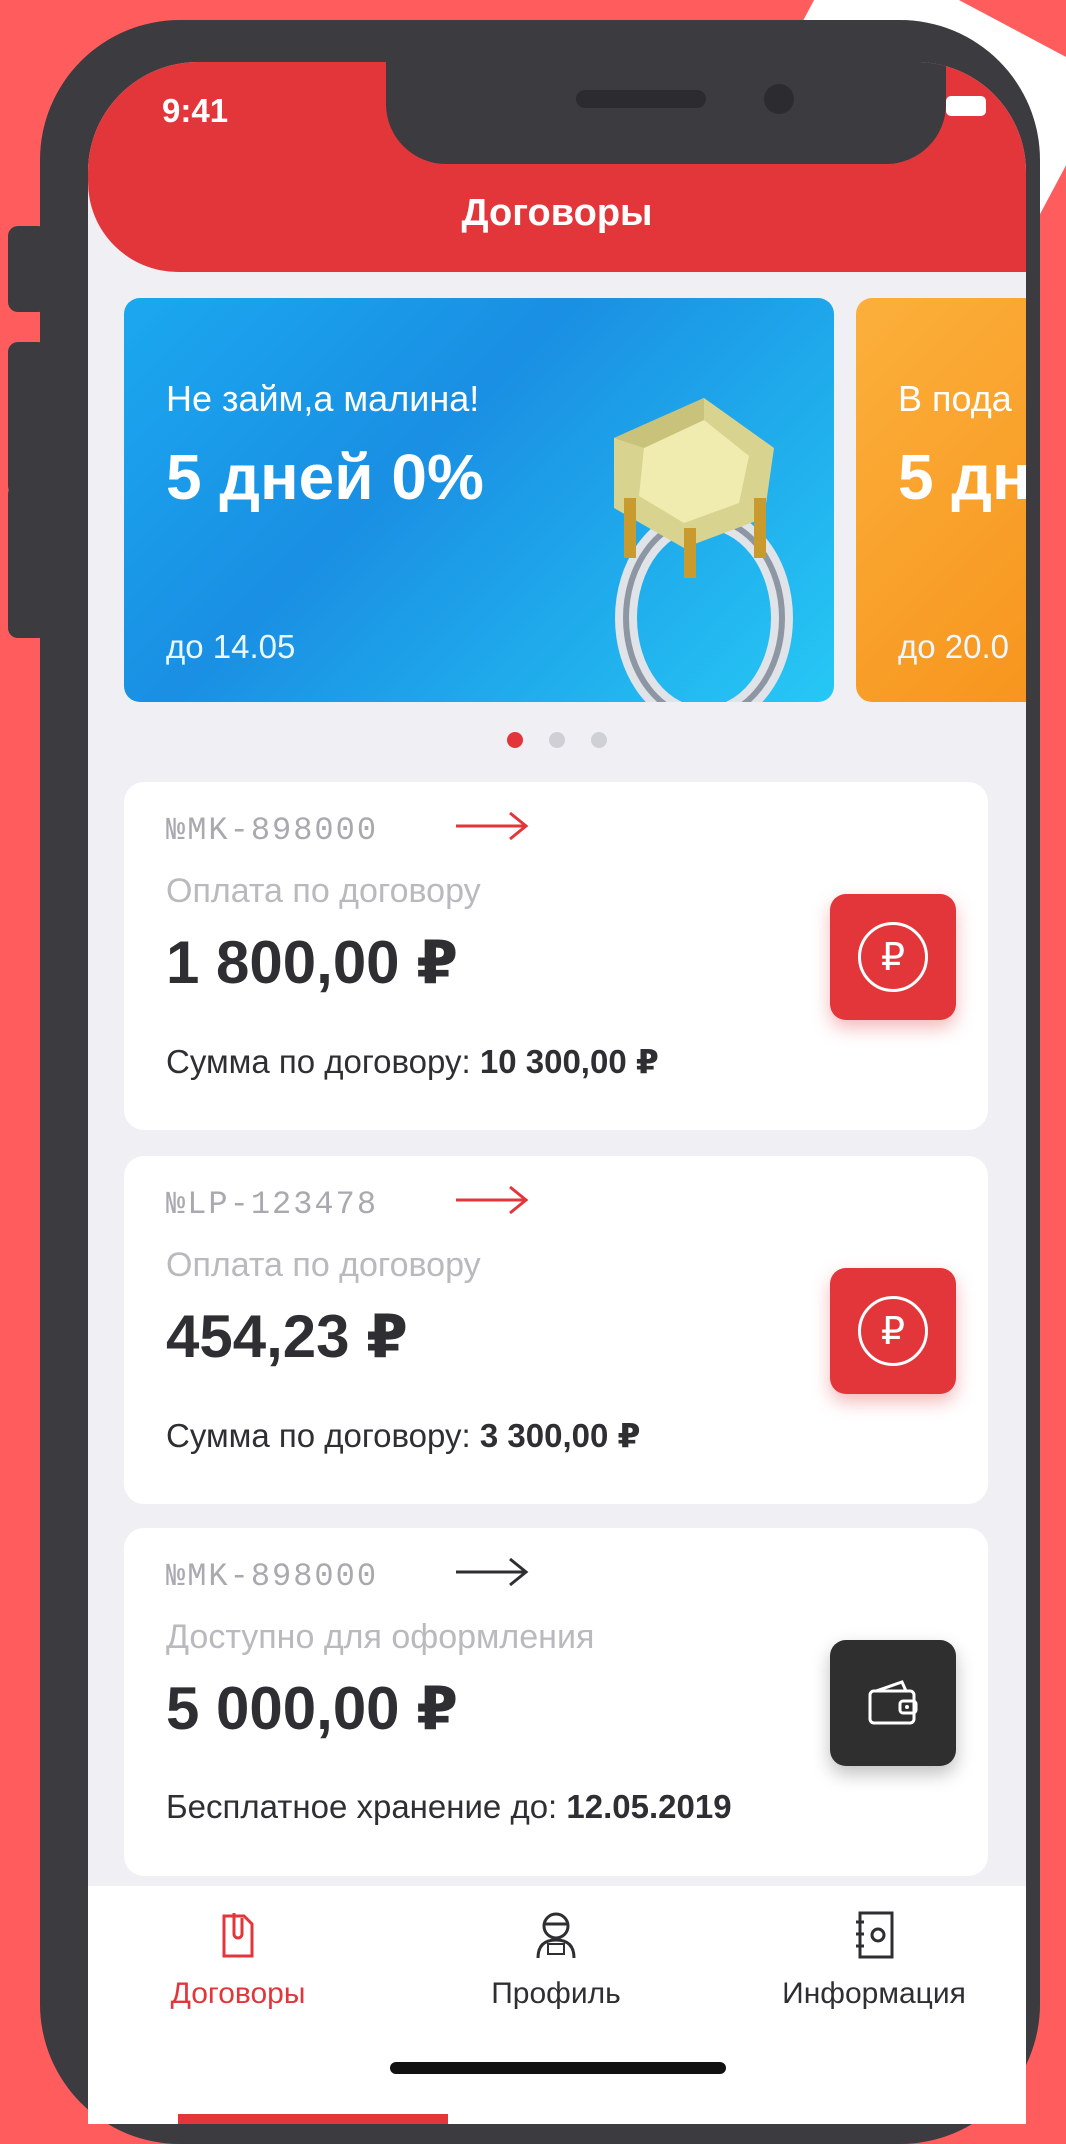 This screenshot has width=1066, height=2144. Describe the element at coordinates (703, 550) in the screenshot. I see `ring-image` at that location.